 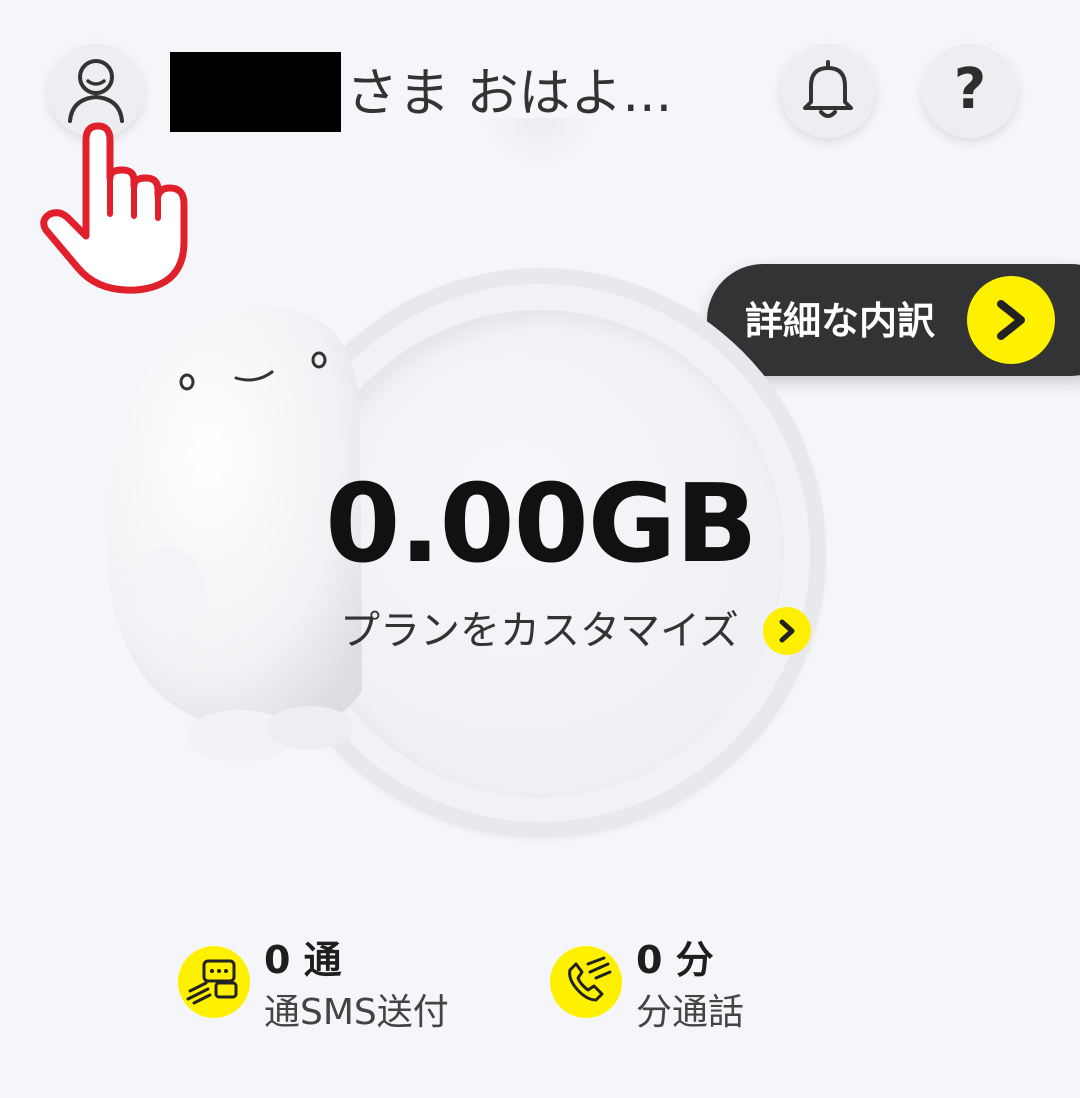 I want to click on sms-usage-stat: 0 通 通SMS送付, so click(x=313, y=987).